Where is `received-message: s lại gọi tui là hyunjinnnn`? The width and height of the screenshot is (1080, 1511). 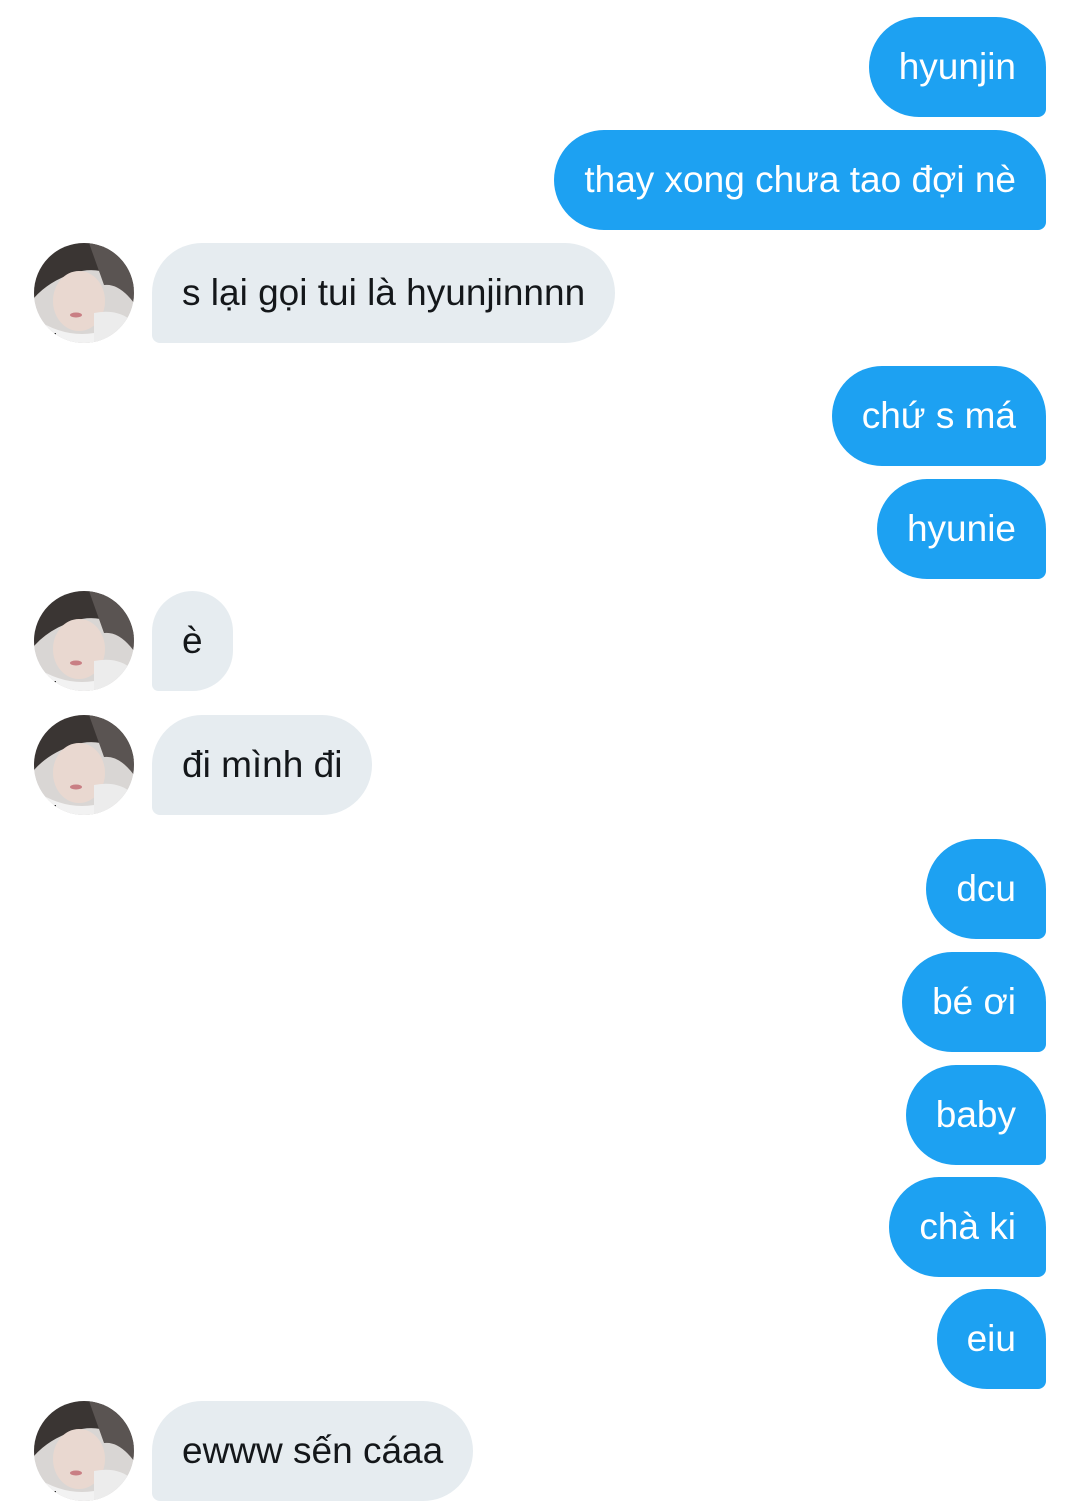 received-message: s lại gọi tui là hyunjinnnn is located at coordinates (540, 293).